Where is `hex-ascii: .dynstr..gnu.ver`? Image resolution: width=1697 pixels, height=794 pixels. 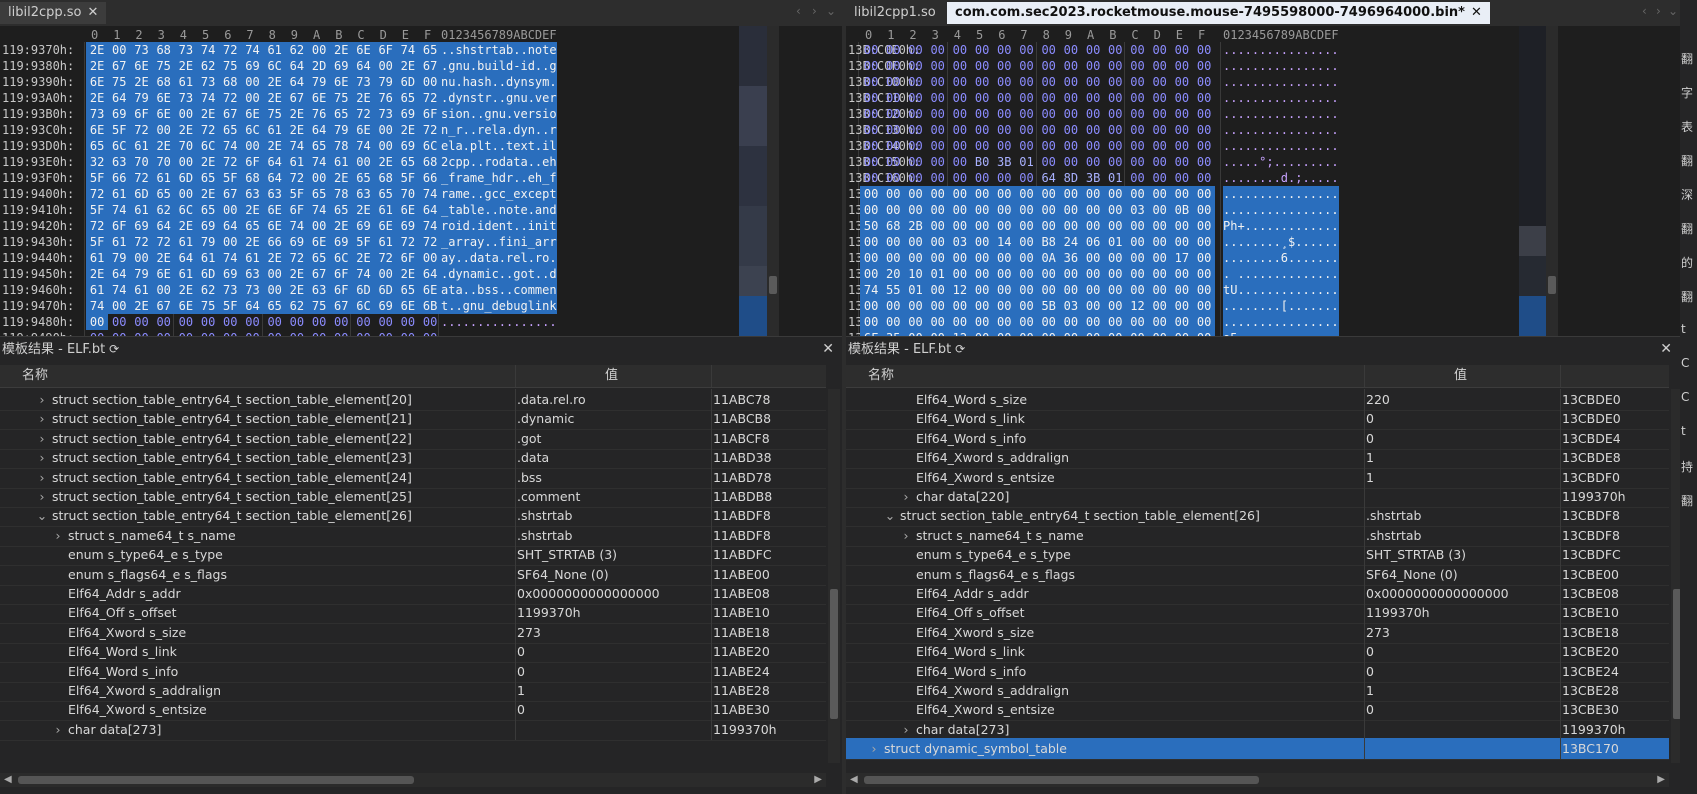 hex-ascii: .dynstr..gnu.ver is located at coordinates (499, 98).